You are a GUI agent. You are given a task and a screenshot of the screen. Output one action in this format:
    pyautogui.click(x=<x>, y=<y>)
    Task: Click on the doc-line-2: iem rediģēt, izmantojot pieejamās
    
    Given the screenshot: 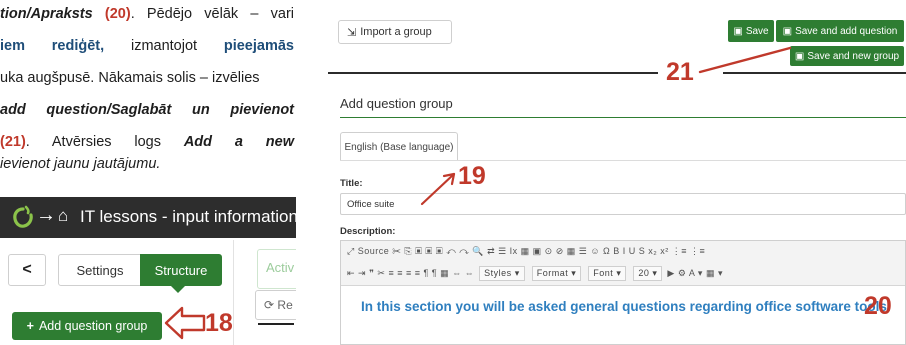 What is the action you would take?
    pyautogui.click(x=147, y=46)
    